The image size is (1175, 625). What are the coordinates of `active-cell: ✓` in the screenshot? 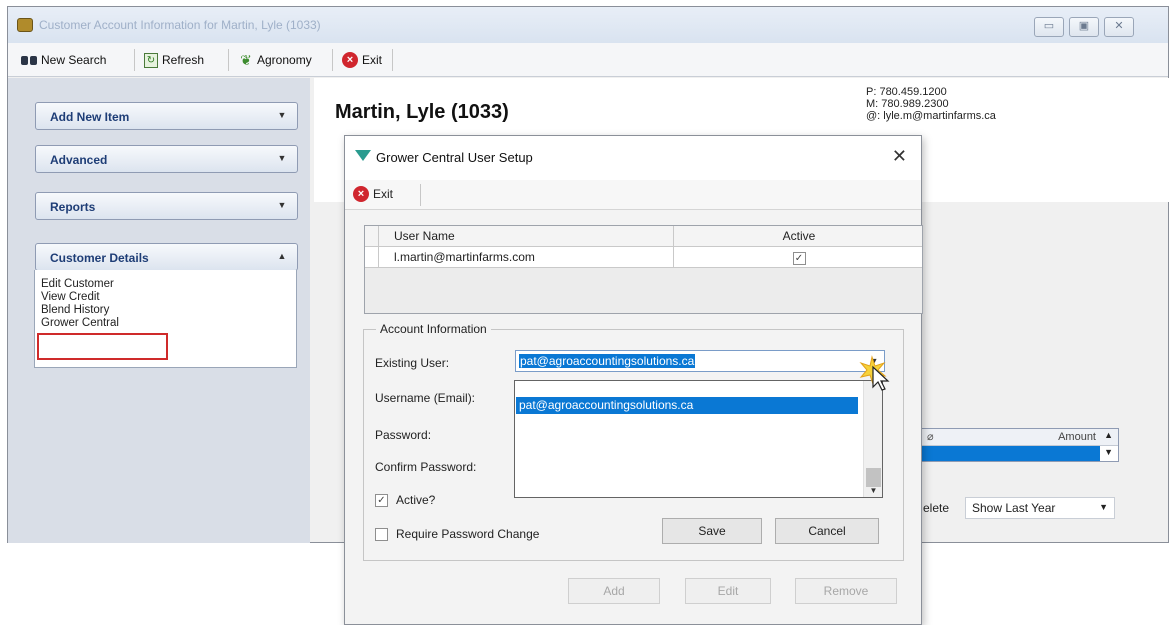 It's located at (799, 257).